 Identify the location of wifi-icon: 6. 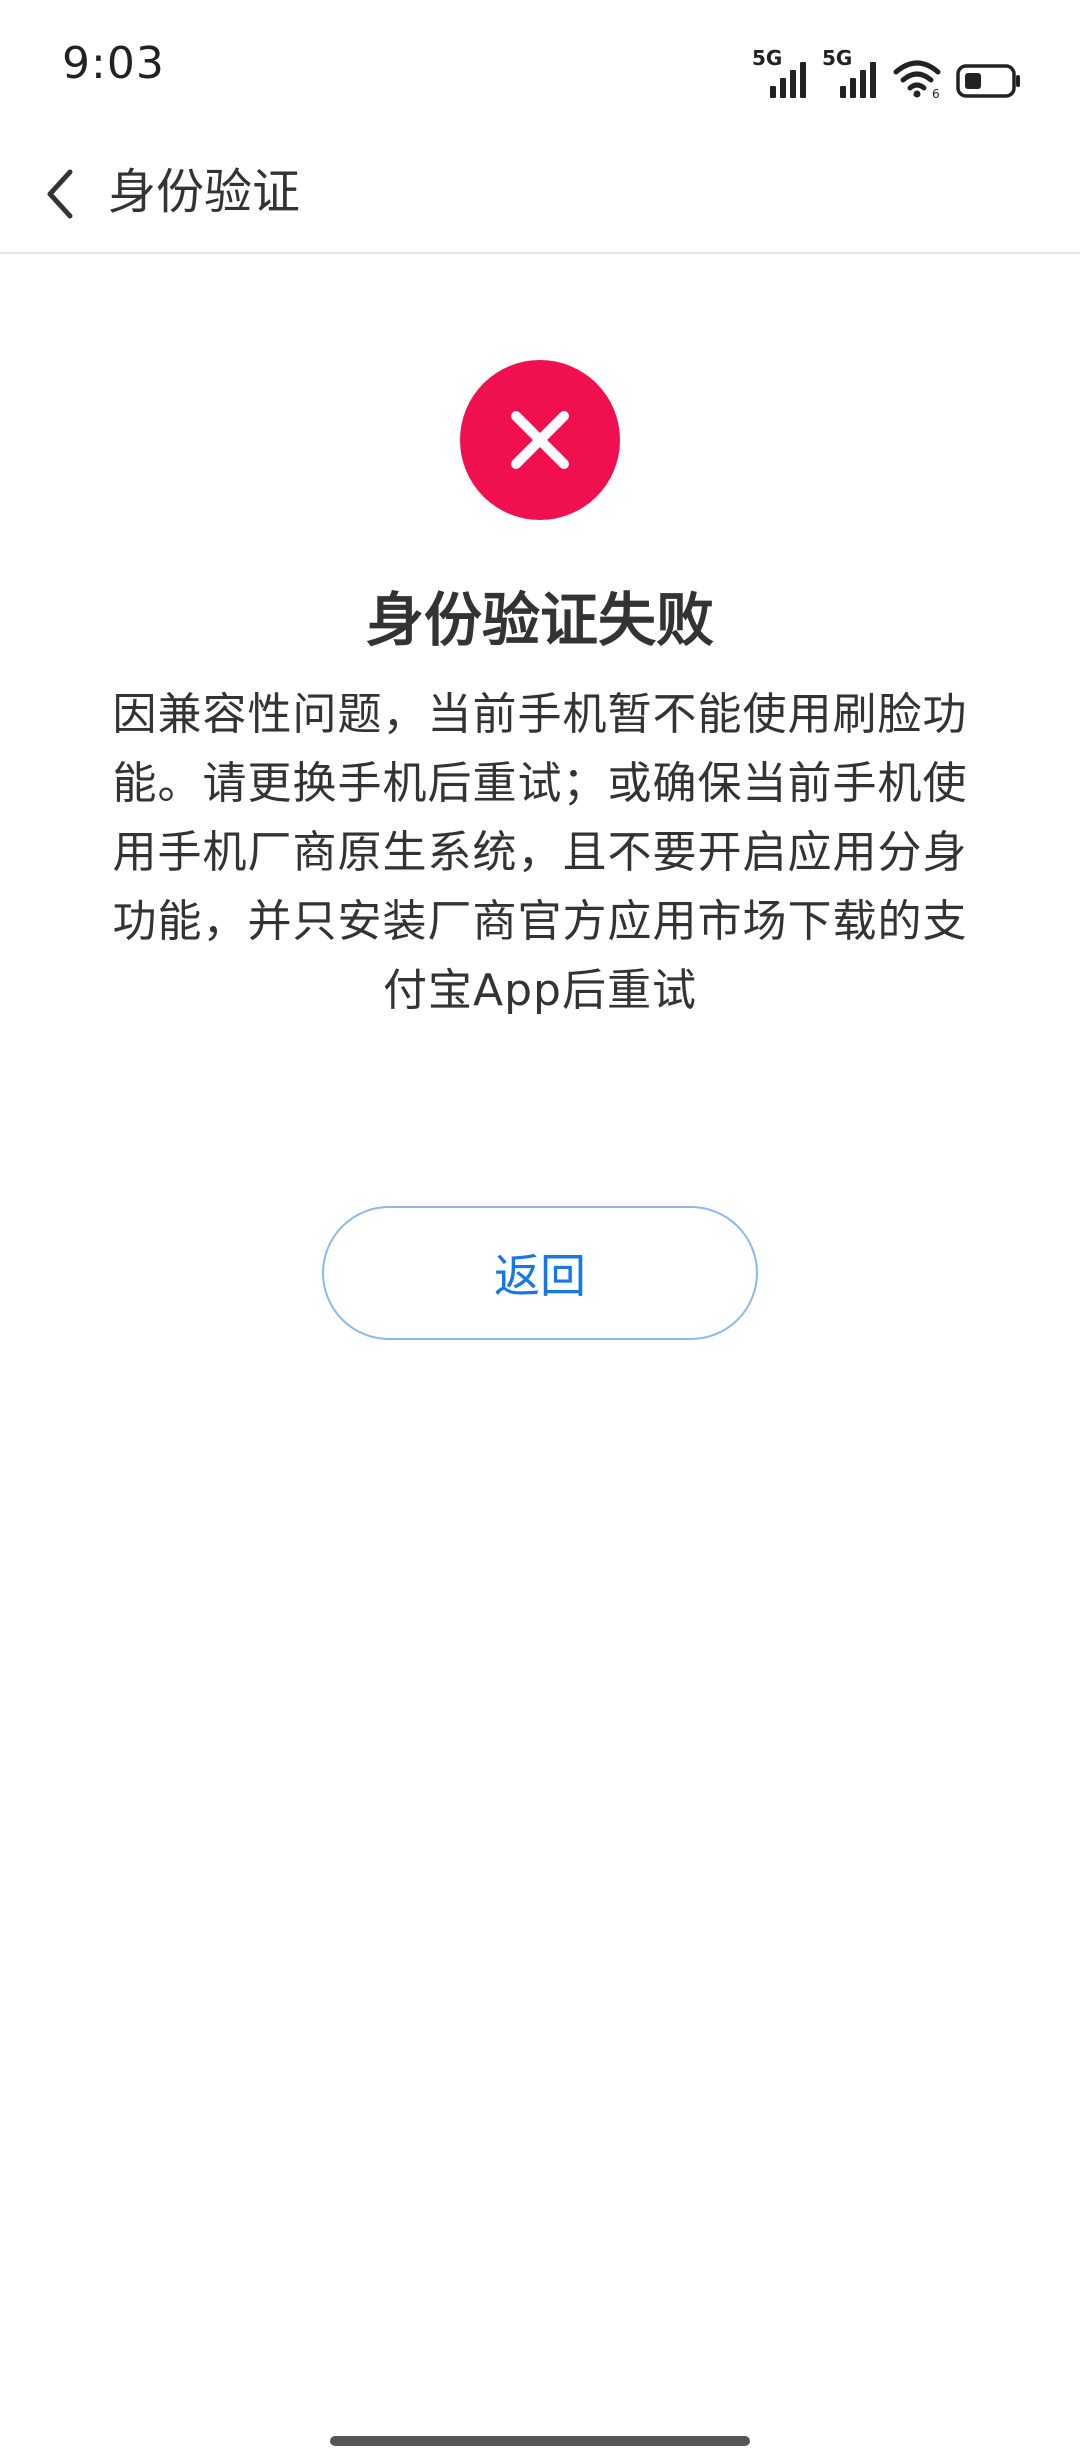
(917, 79).